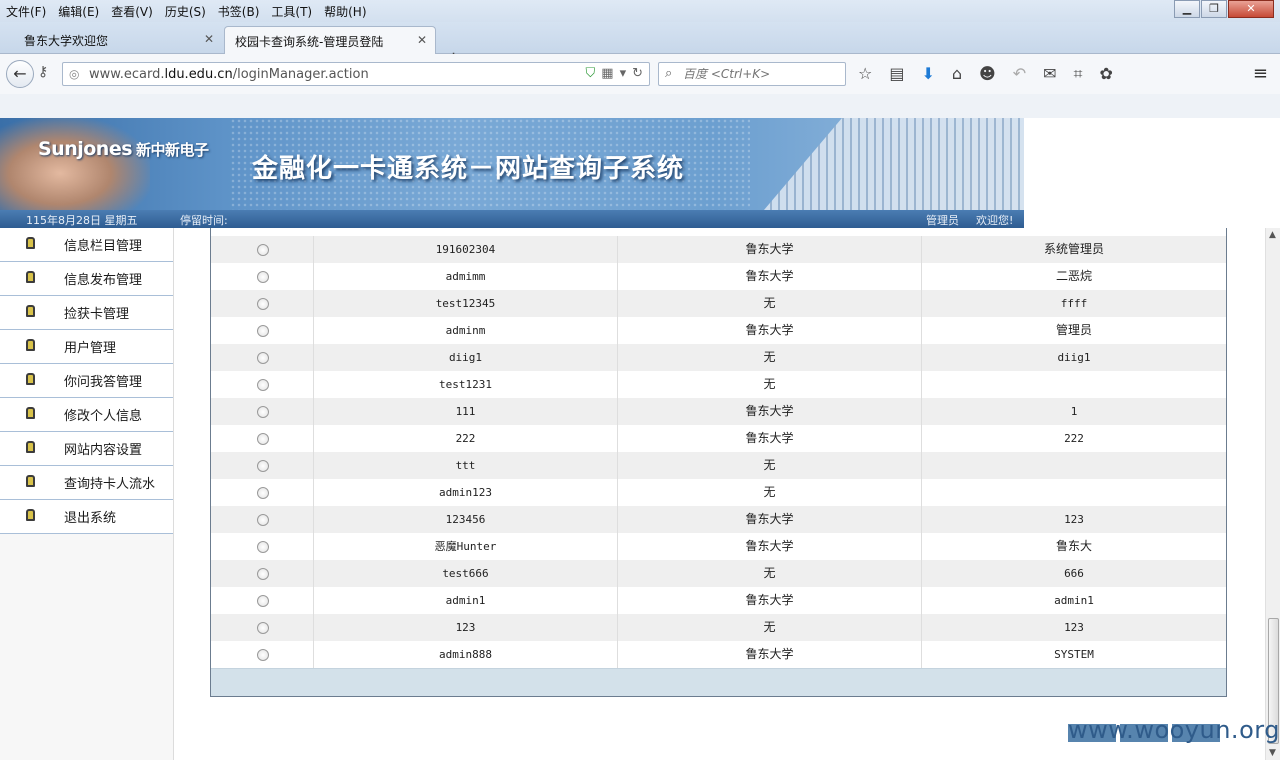 This screenshot has height=760, width=1280. I want to click on sidebar-item-qa-management: 你问我答管理, so click(86, 381).